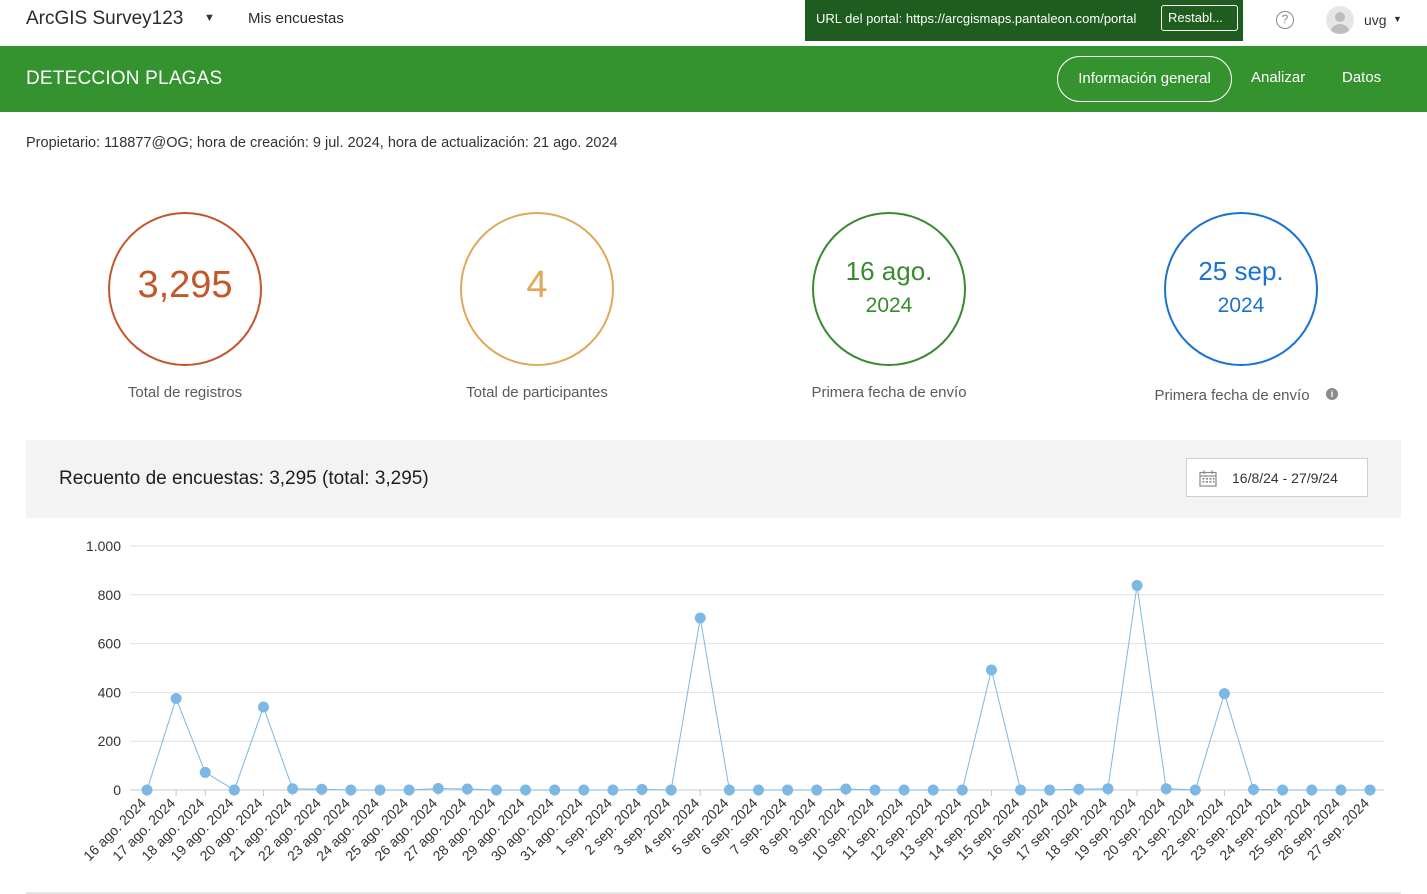 This screenshot has height=894, width=1427. Describe the element at coordinates (537, 392) in the screenshot. I see `total-participants-label: Total de participantes` at that location.